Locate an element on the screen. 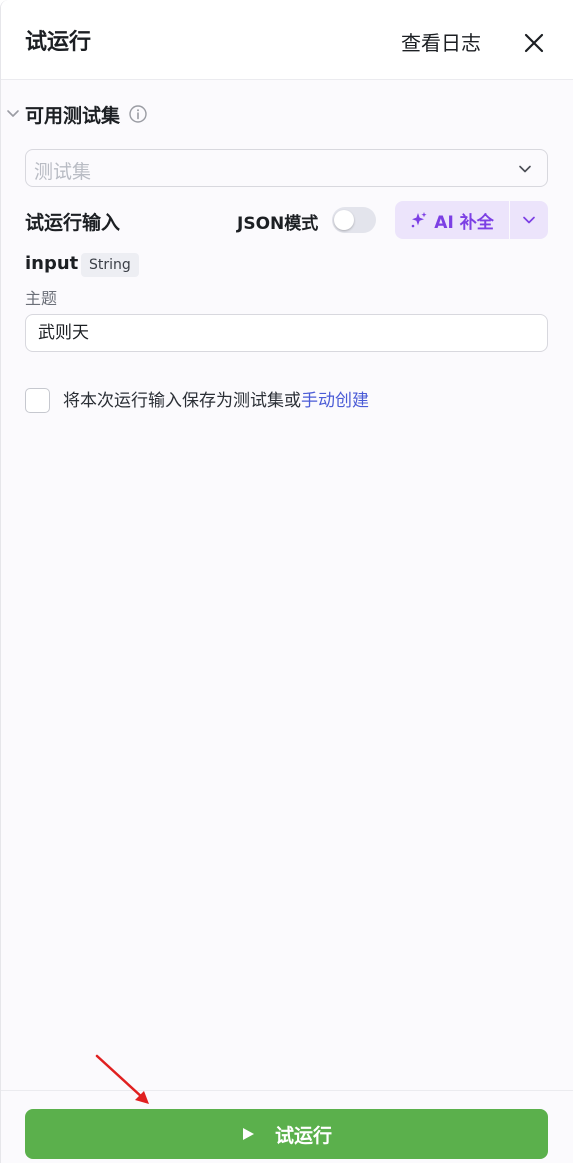 The width and height of the screenshot is (573, 1163). run-input-label: 试运行输入 is located at coordinates (73, 223).